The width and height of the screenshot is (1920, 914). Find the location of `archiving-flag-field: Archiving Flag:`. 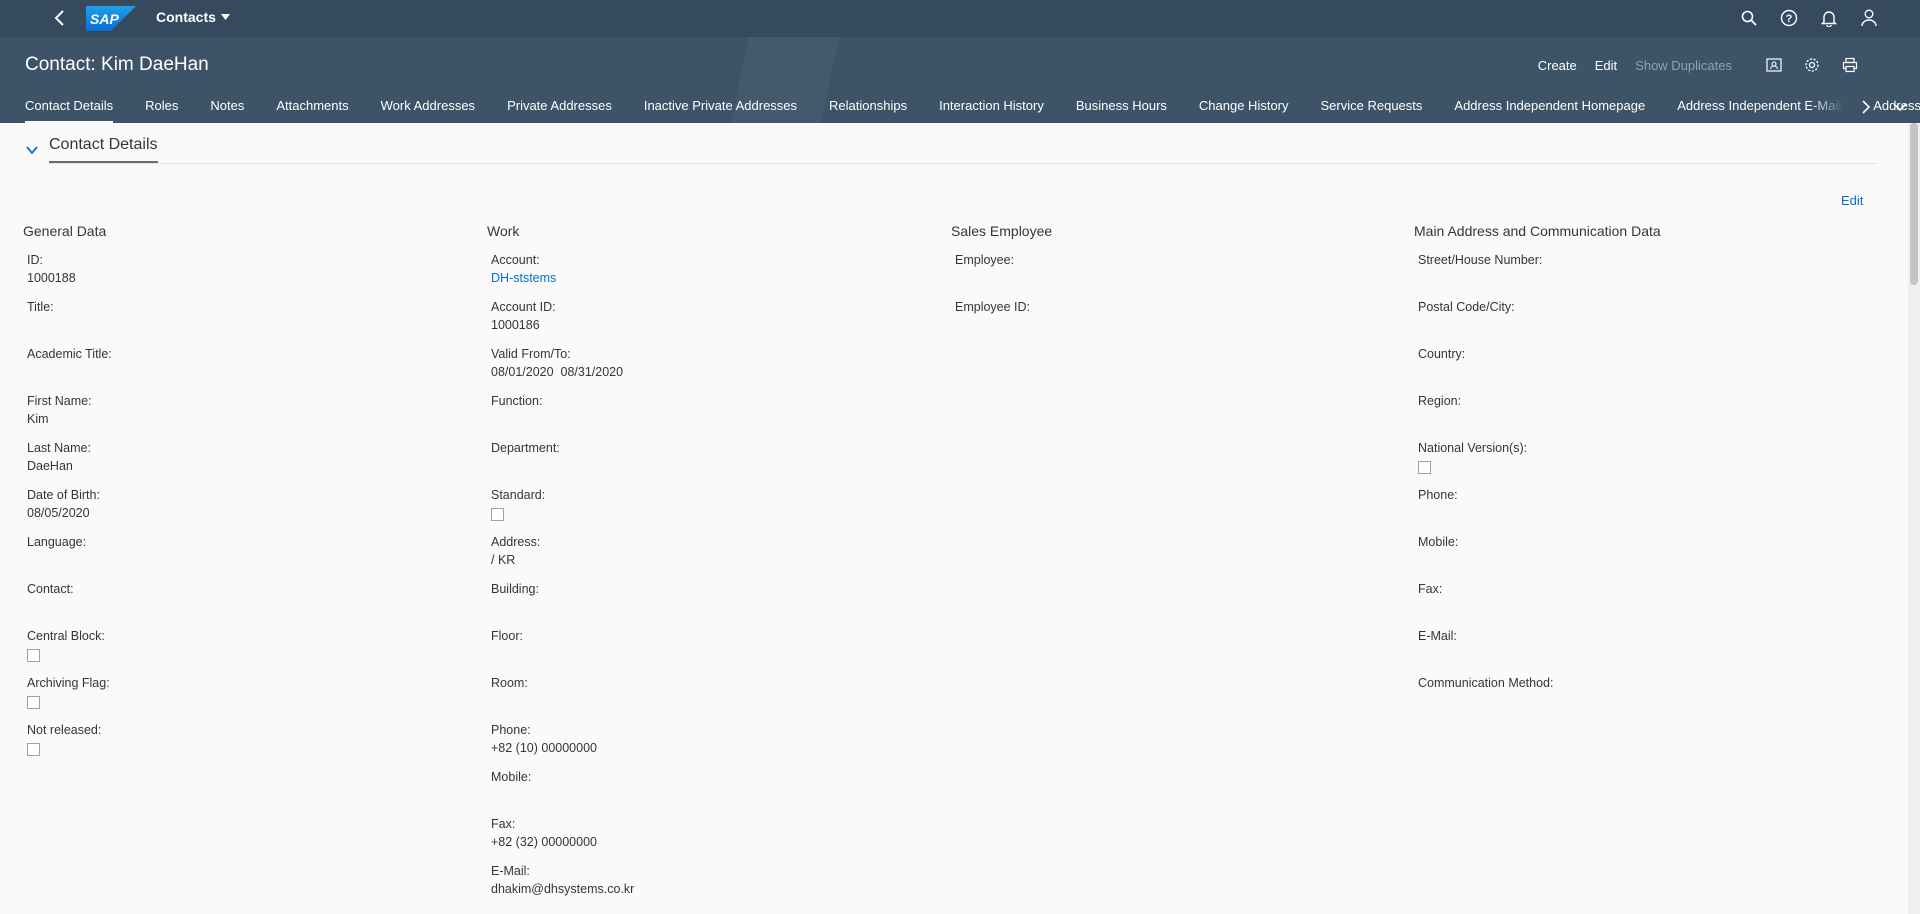

archiving-flag-field: Archiving Flag: is located at coordinates (247, 698).